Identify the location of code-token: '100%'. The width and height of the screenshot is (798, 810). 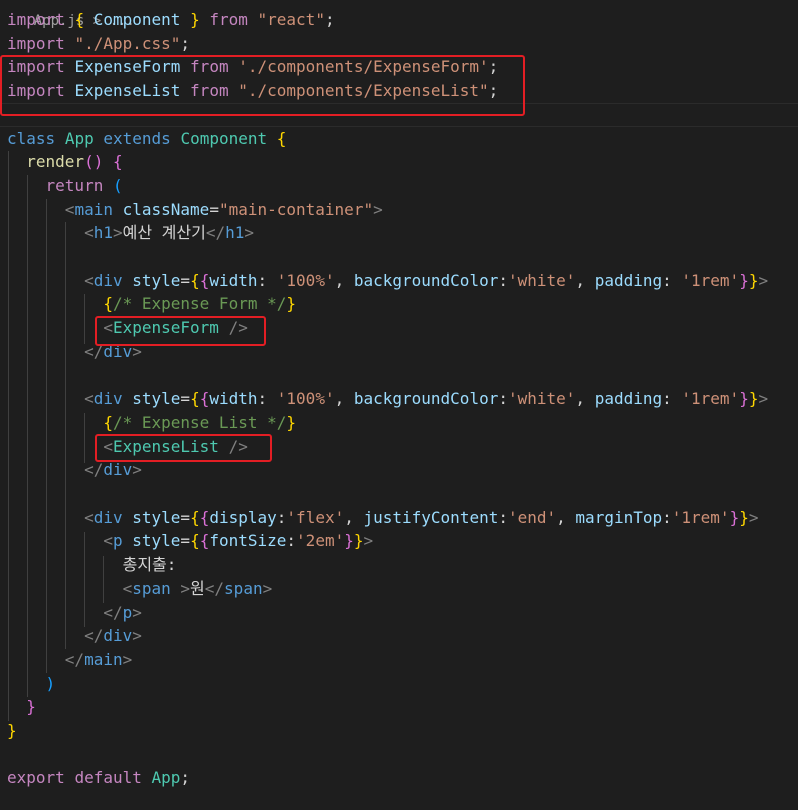
(305, 399).